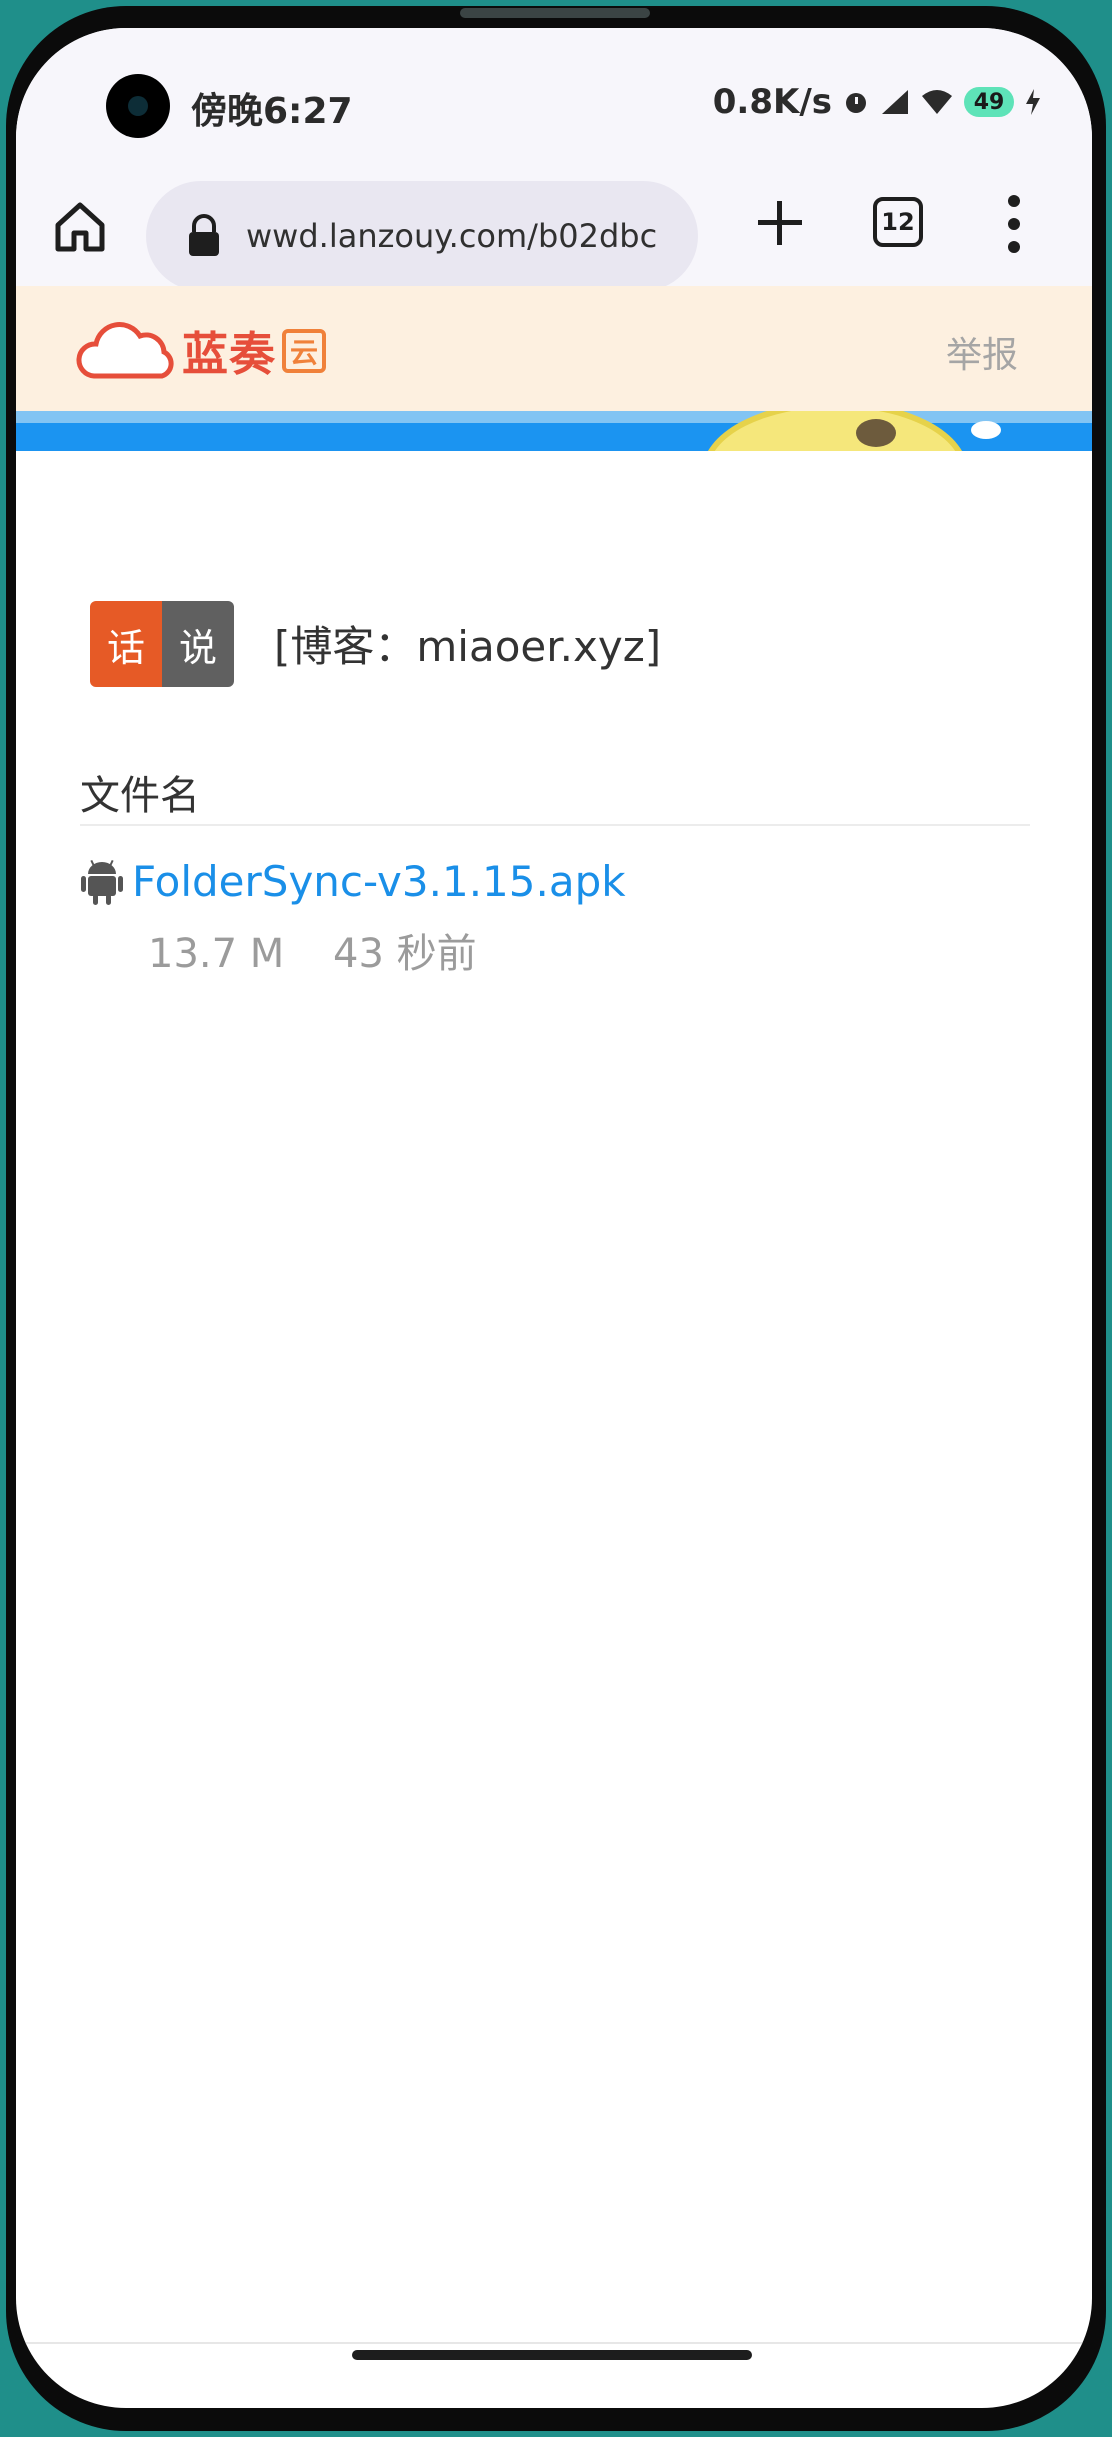  Describe the element at coordinates (555, 825) in the screenshot. I see `divider` at that location.